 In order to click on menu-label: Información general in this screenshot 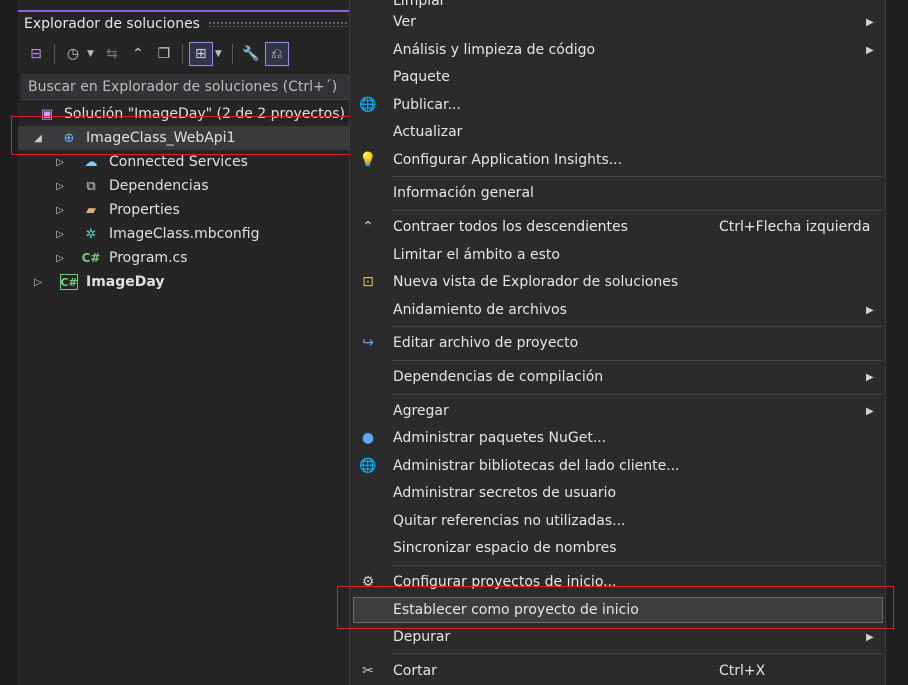, I will do `click(463, 193)`.